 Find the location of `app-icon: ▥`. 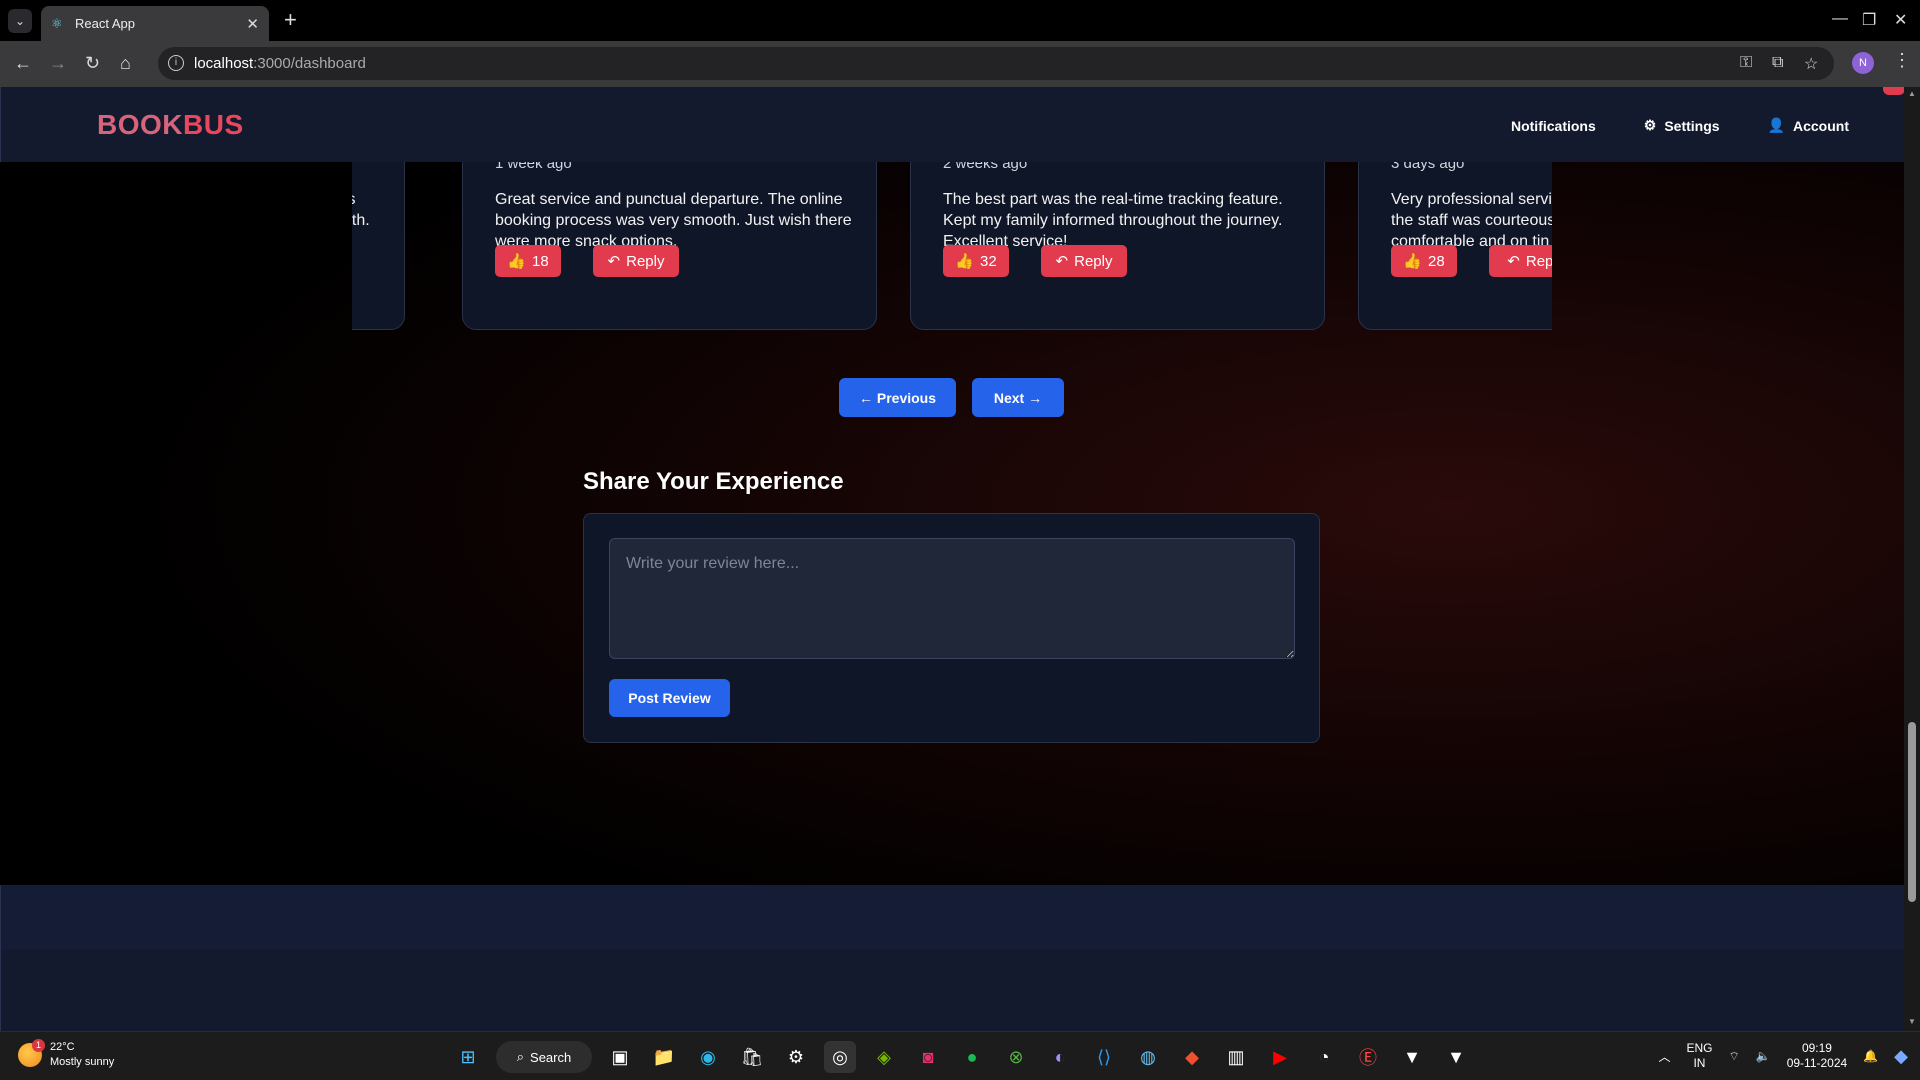

app-icon: ▥ is located at coordinates (1236, 1057).